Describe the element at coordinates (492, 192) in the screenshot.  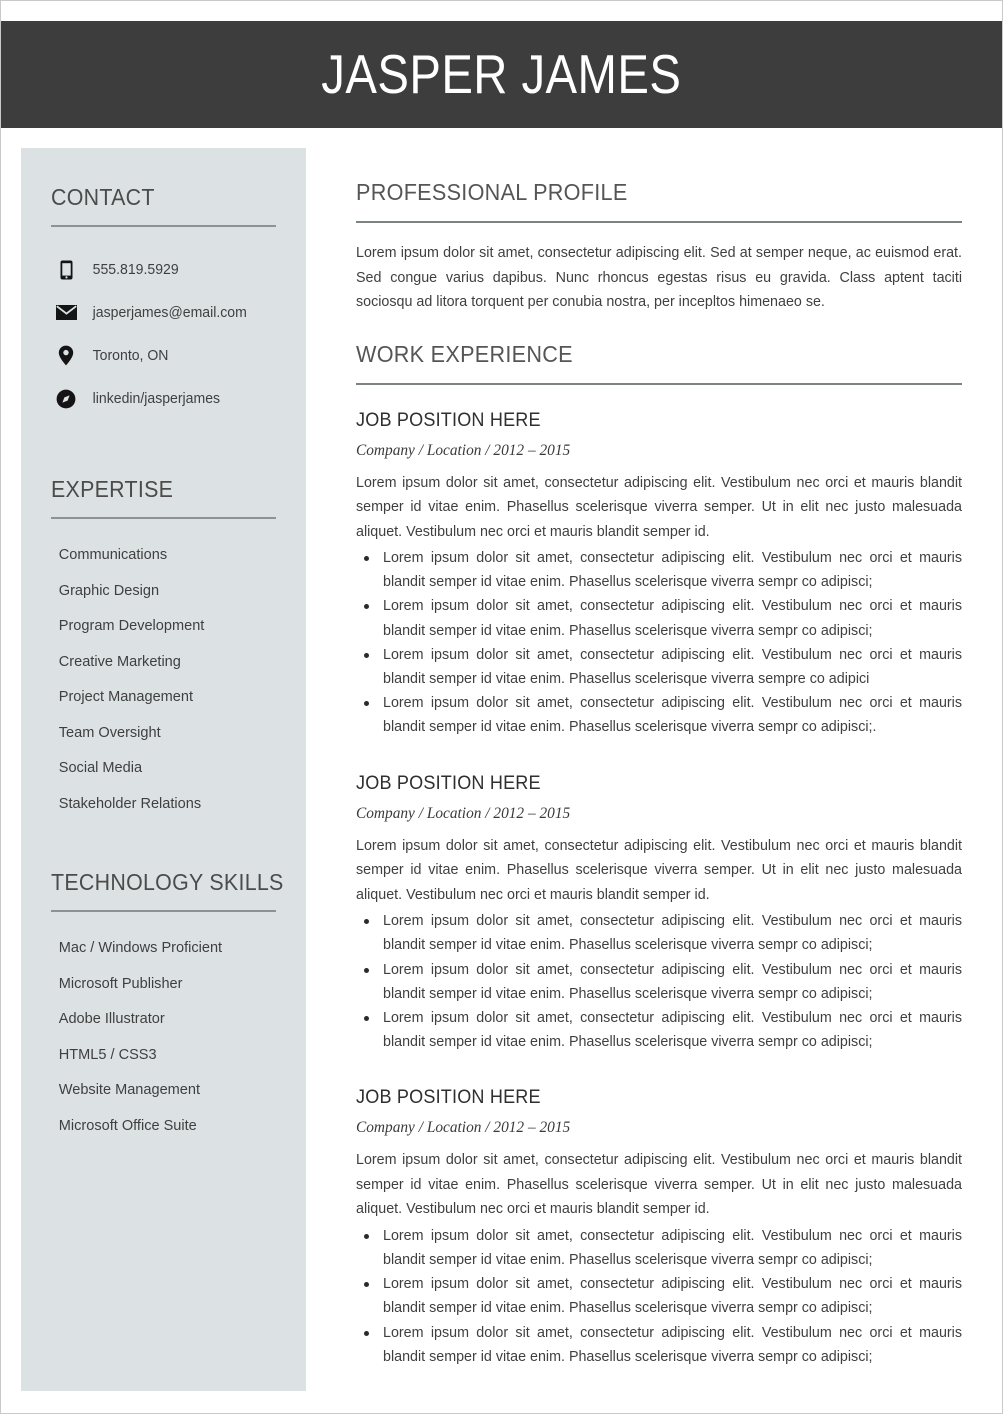
I see `professional-profile-heading: PROFESSIONAL PROFILE` at that location.